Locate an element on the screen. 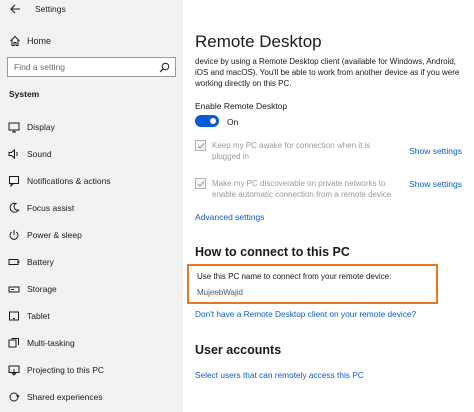  search-input: Find a setting is located at coordinates (91, 67).